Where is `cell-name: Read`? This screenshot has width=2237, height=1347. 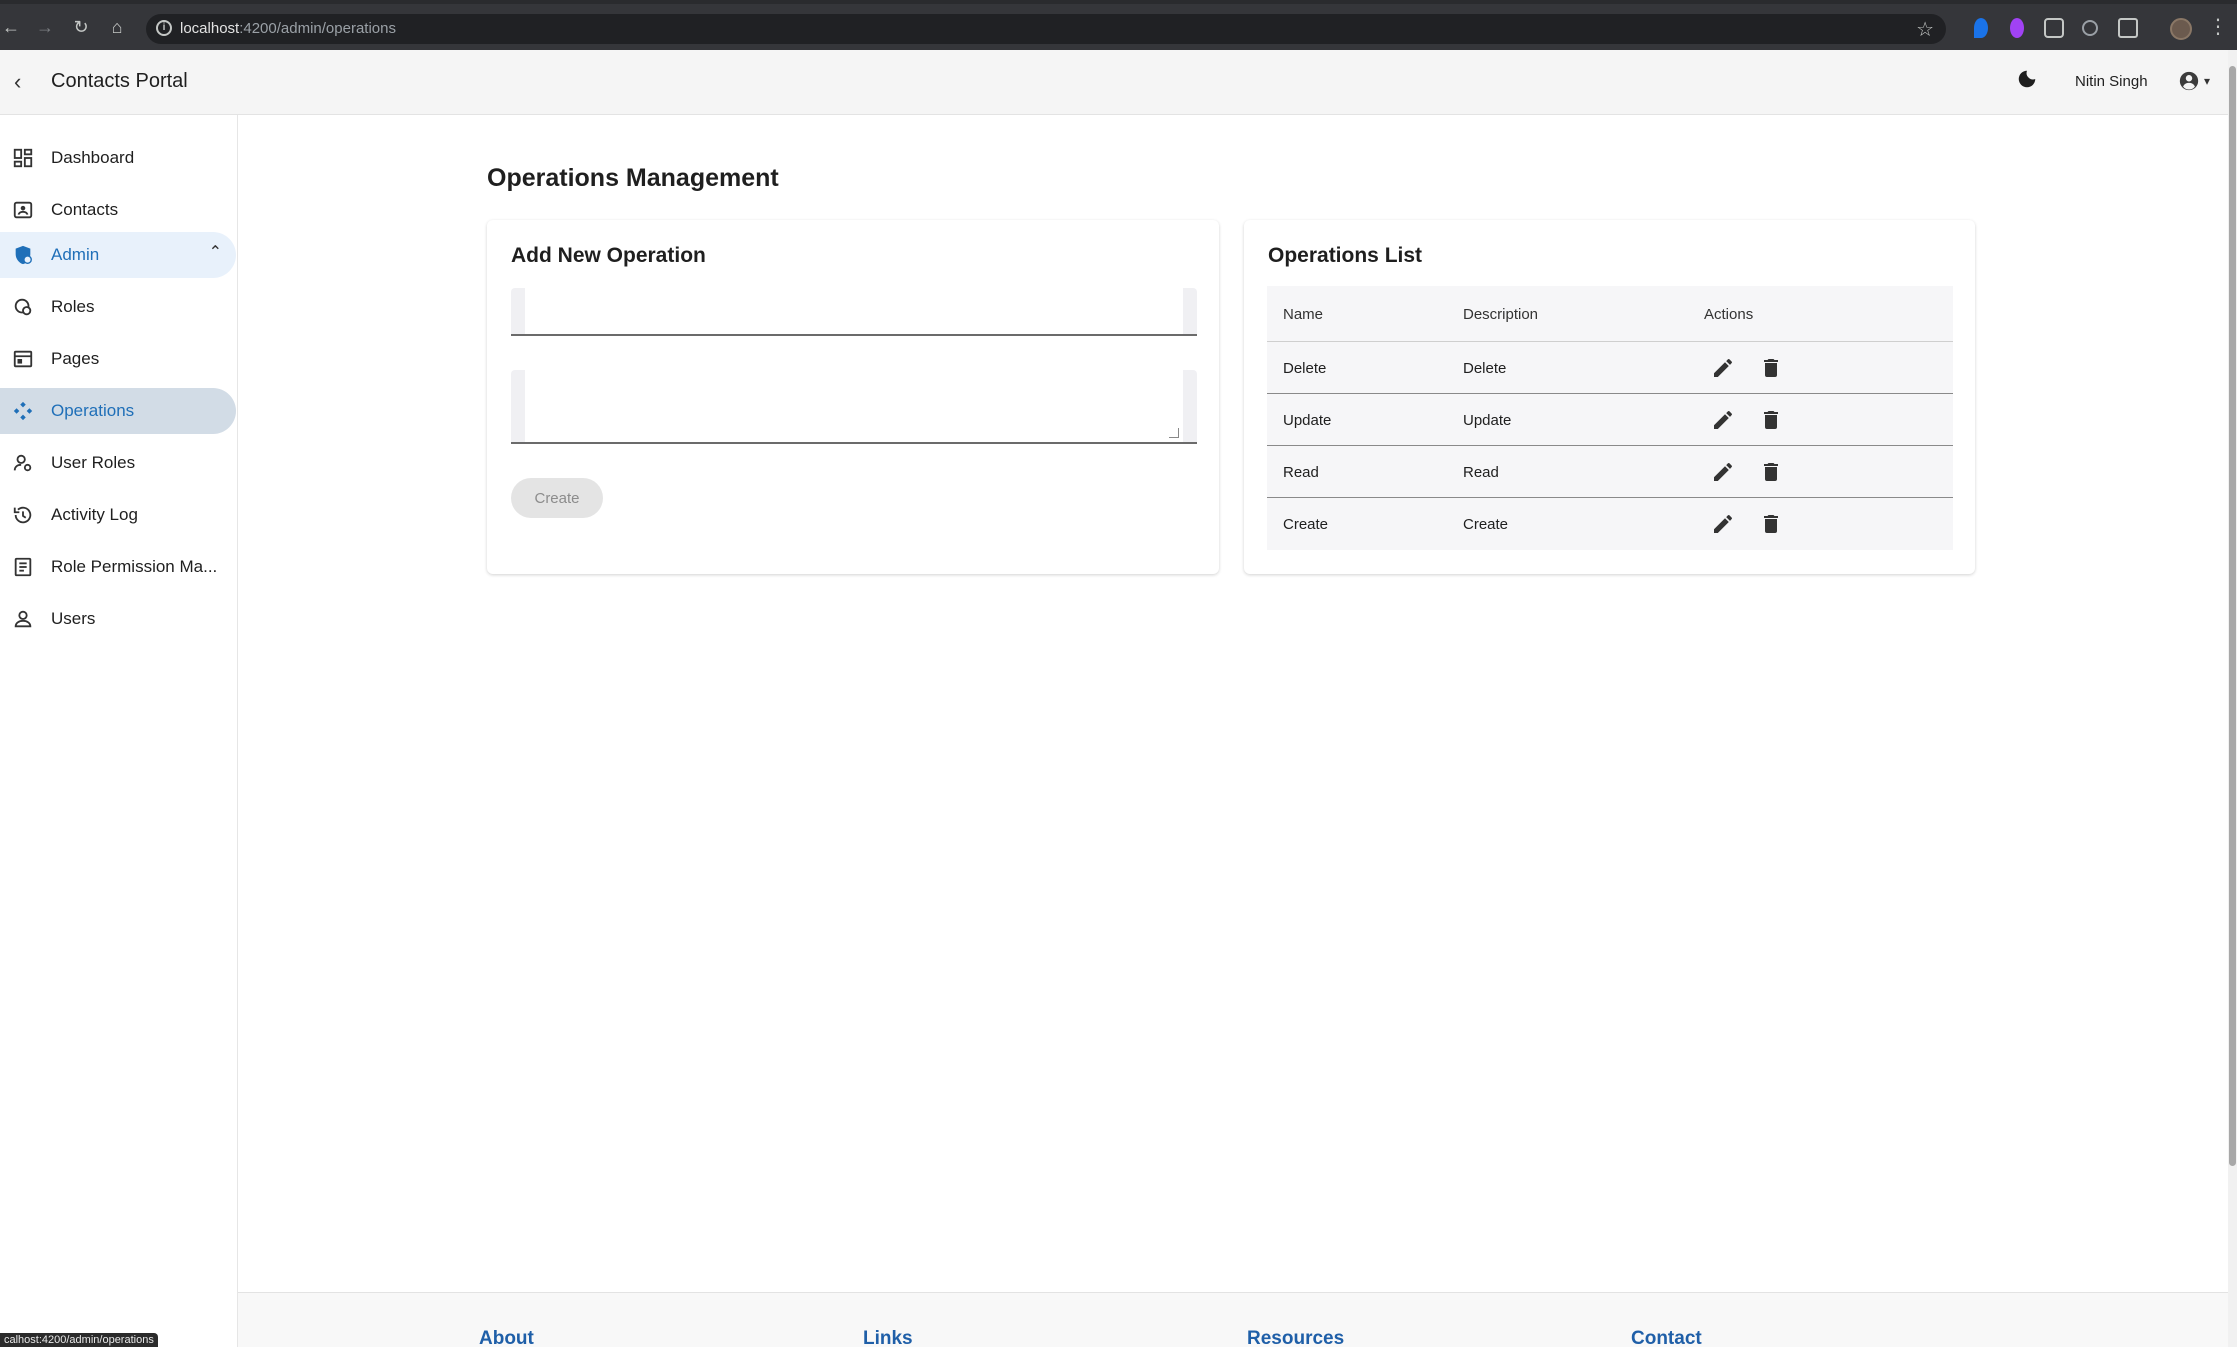 cell-name: Read is located at coordinates (1301, 472).